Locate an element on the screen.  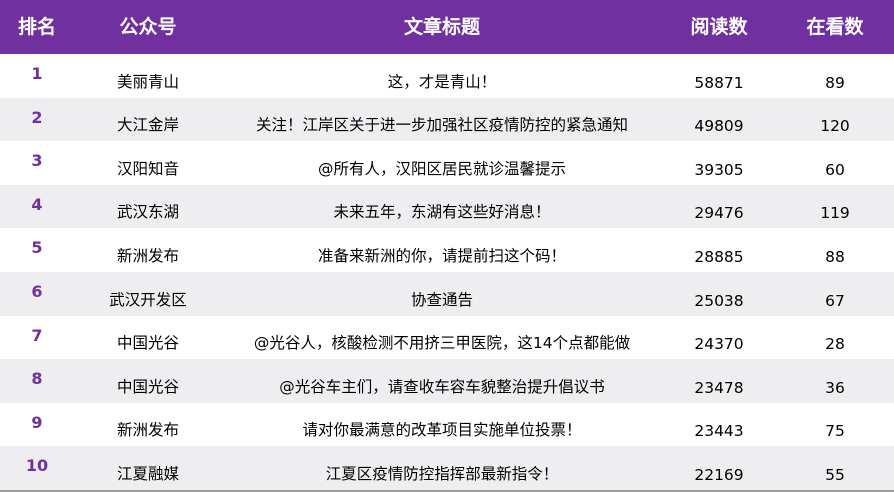
rank-number: 3 is located at coordinates (37, 161).